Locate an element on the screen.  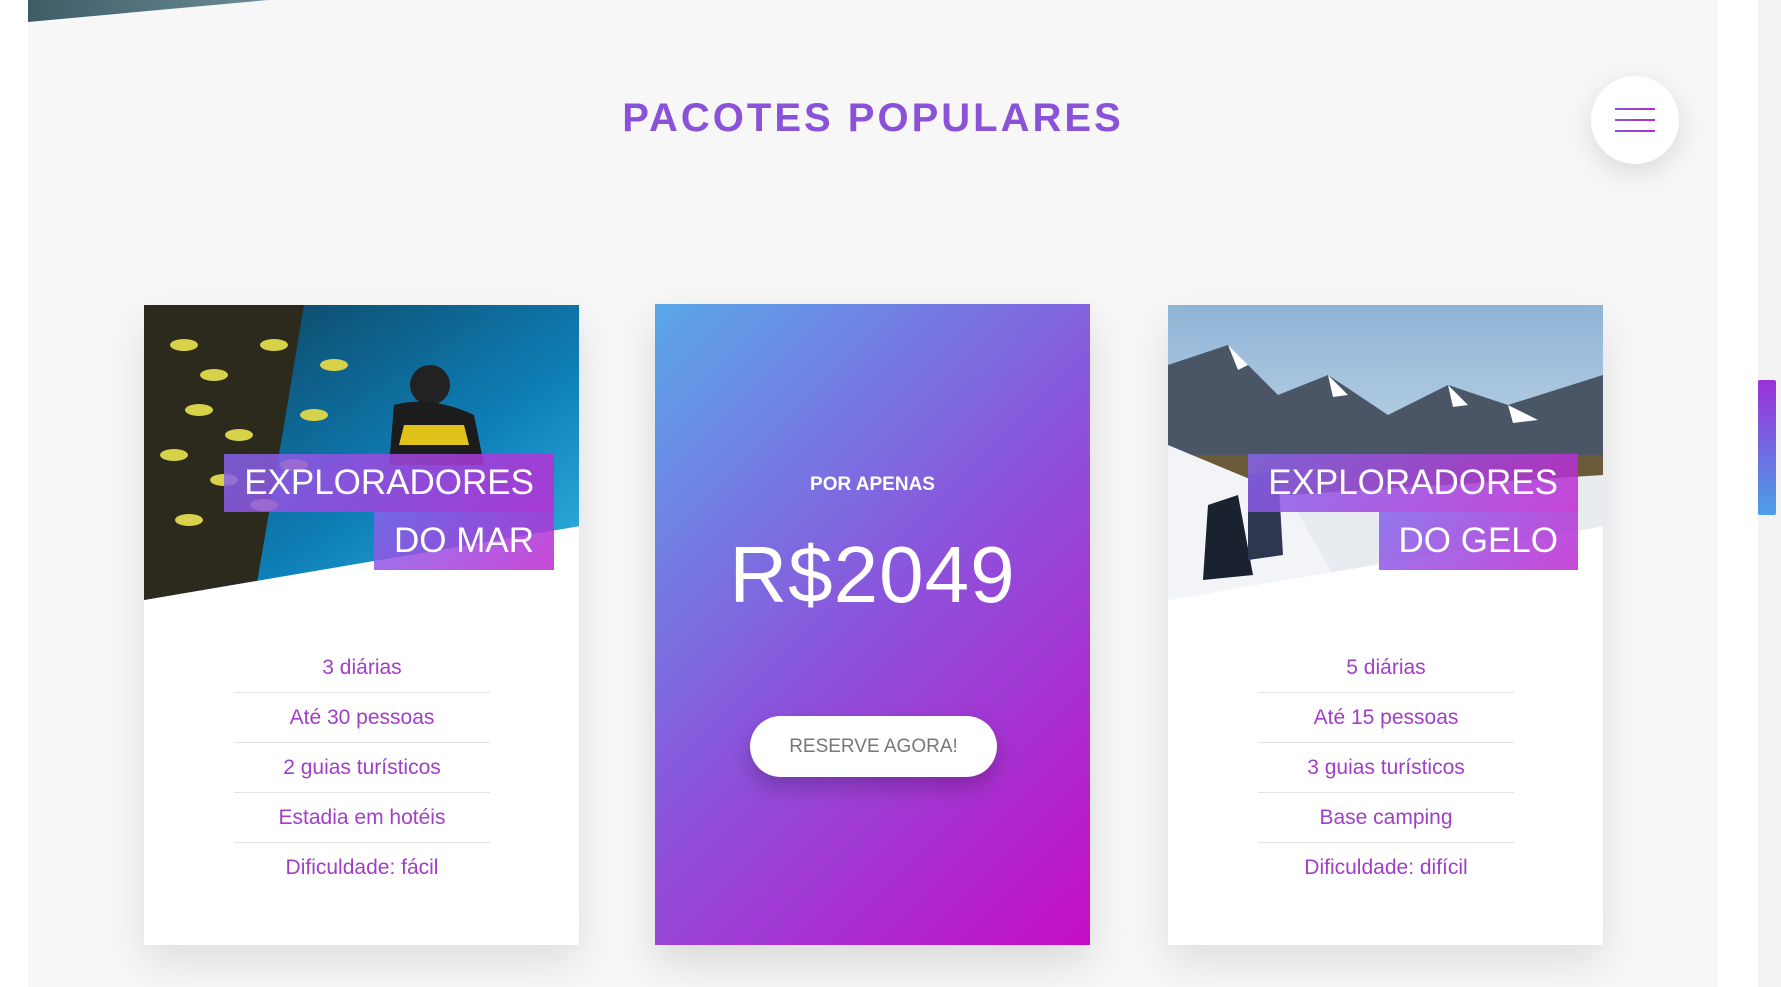
reserve-now-button: RESERVE AGORA! is located at coordinates (873, 746).